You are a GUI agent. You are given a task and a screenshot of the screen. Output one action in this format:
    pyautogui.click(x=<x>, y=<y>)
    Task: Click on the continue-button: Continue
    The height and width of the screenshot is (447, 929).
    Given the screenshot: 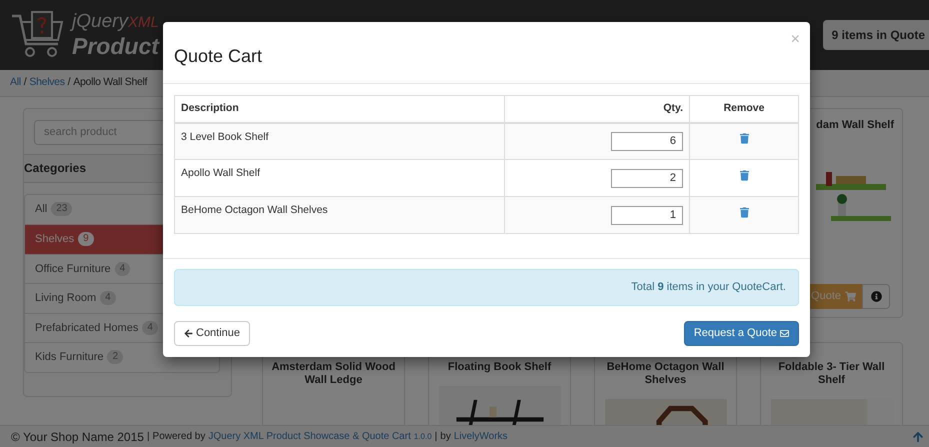 What is the action you would take?
    pyautogui.click(x=212, y=333)
    